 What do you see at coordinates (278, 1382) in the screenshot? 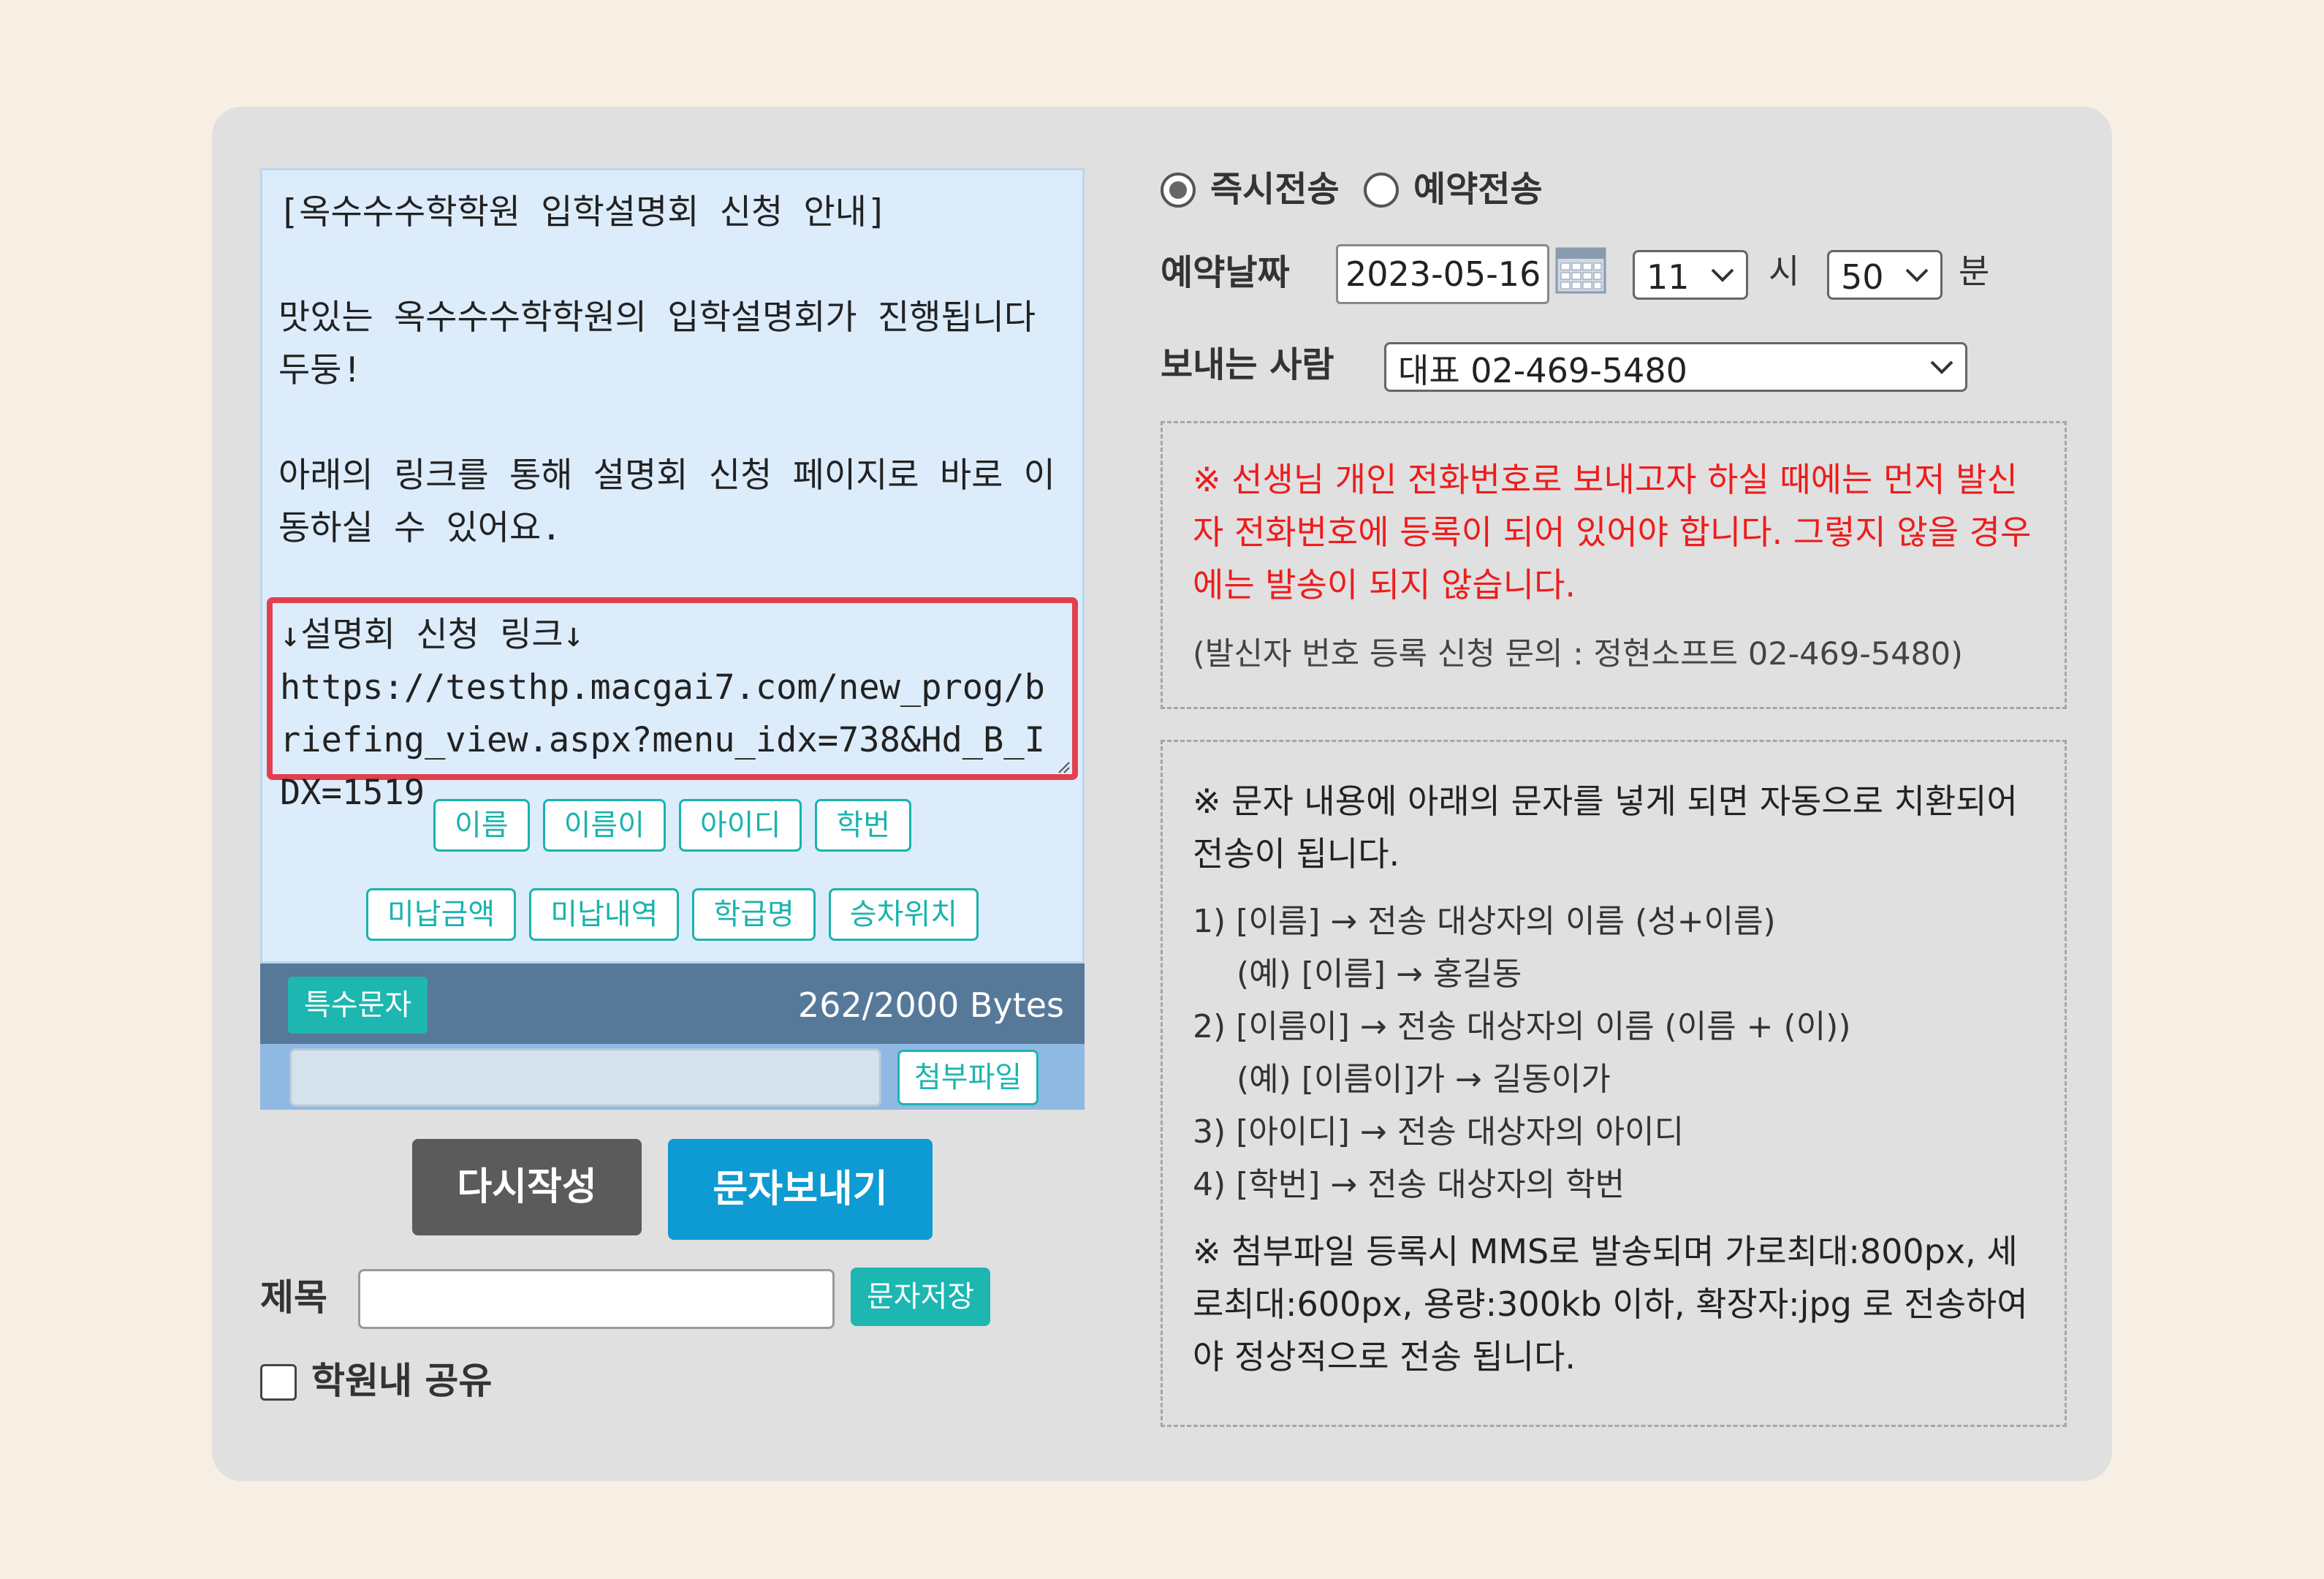
I see `share-checkbox` at bounding box center [278, 1382].